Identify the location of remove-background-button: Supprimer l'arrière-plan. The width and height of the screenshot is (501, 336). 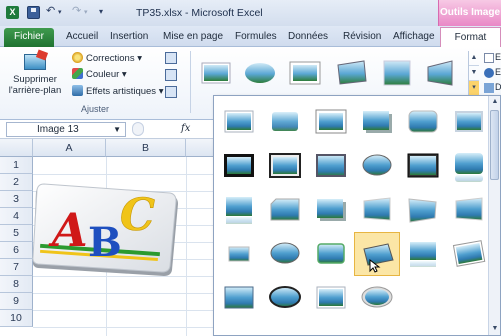
(35, 78).